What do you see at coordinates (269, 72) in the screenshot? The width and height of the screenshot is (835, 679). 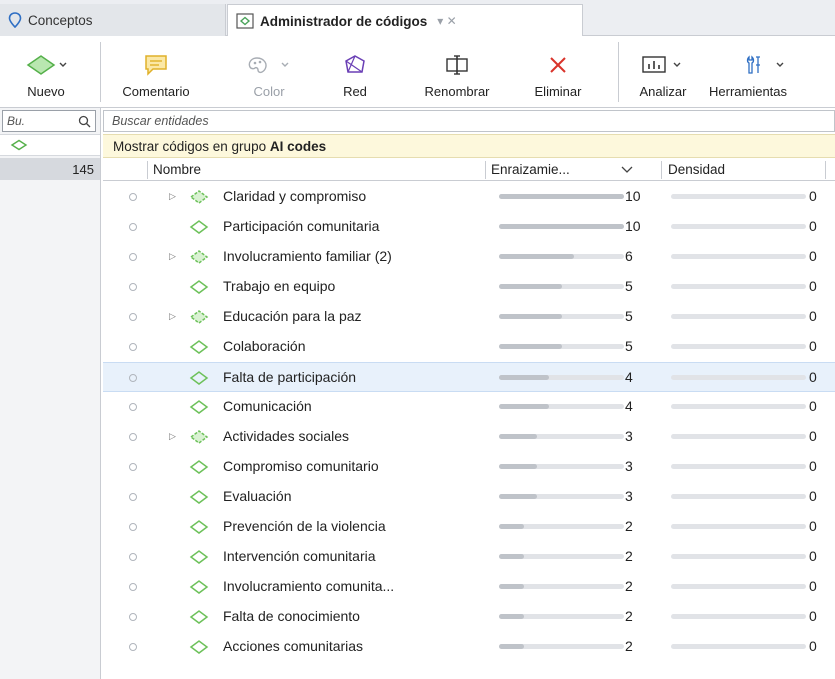 I see `color-button: Color` at bounding box center [269, 72].